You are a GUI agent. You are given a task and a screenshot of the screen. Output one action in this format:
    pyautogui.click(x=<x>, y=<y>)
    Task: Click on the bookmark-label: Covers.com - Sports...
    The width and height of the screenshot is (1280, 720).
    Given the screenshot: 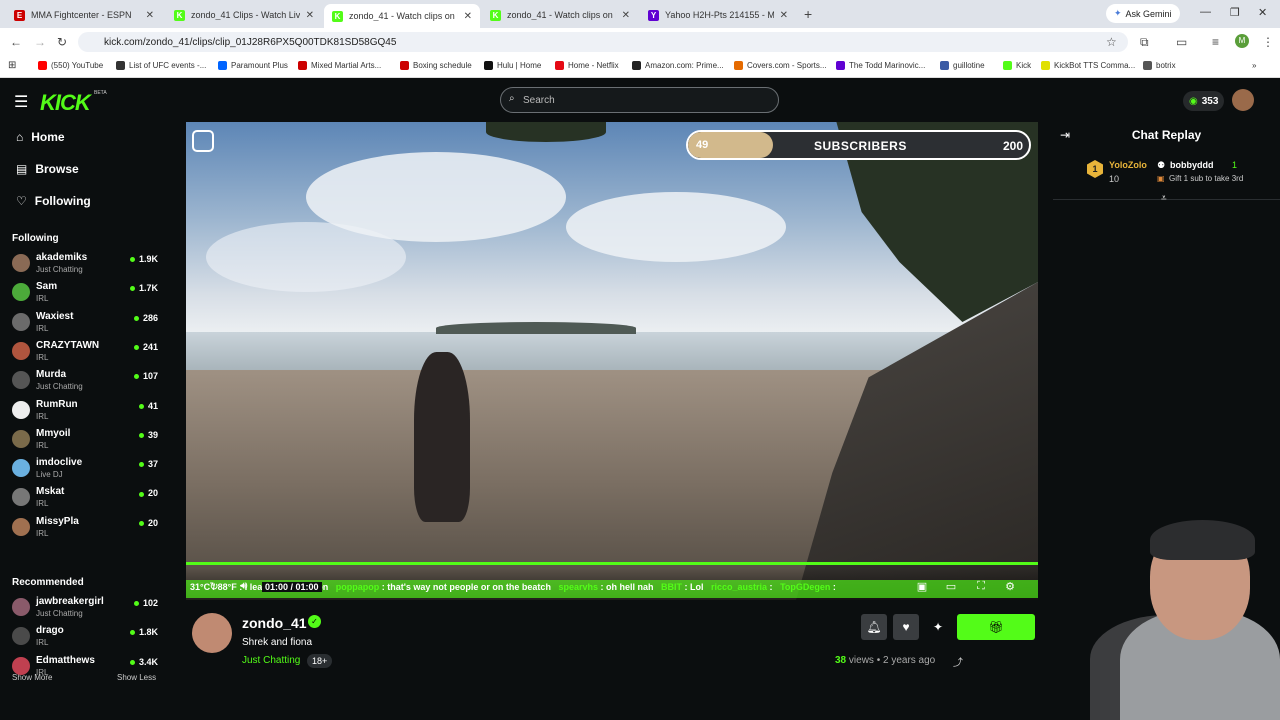 What is the action you would take?
    pyautogui.click(x=787, y=65)
    